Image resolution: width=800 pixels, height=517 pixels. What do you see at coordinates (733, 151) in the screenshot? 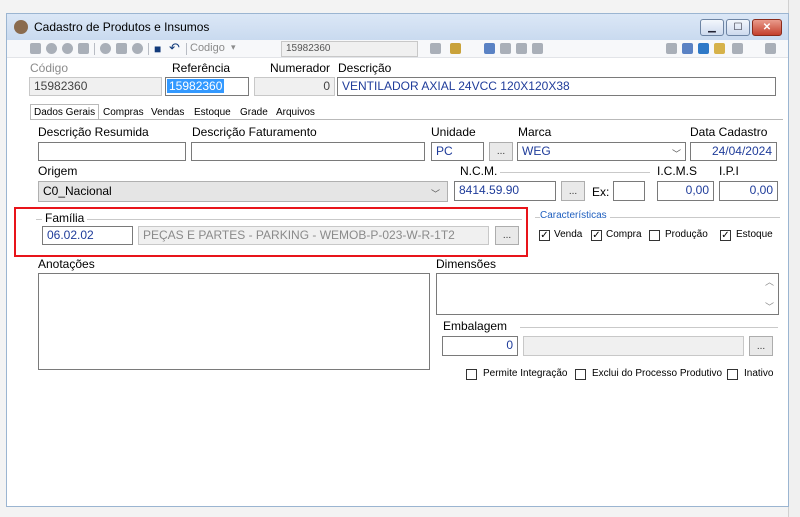
I see `data-cadastro-field: 24/04/2024` at bounding box center [733, 151].